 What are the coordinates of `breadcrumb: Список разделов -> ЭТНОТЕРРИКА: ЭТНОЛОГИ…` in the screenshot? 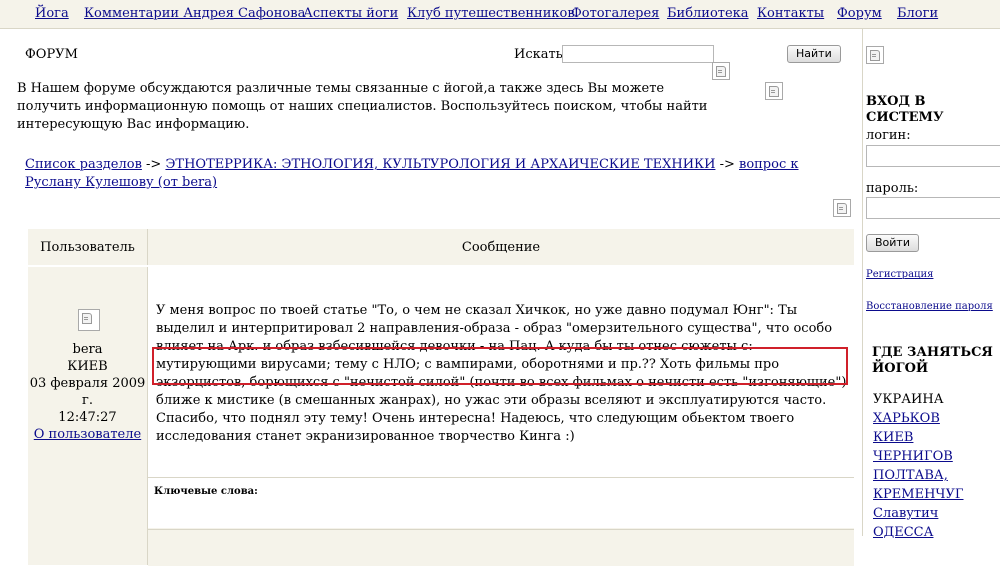 It's located at (435, 174).